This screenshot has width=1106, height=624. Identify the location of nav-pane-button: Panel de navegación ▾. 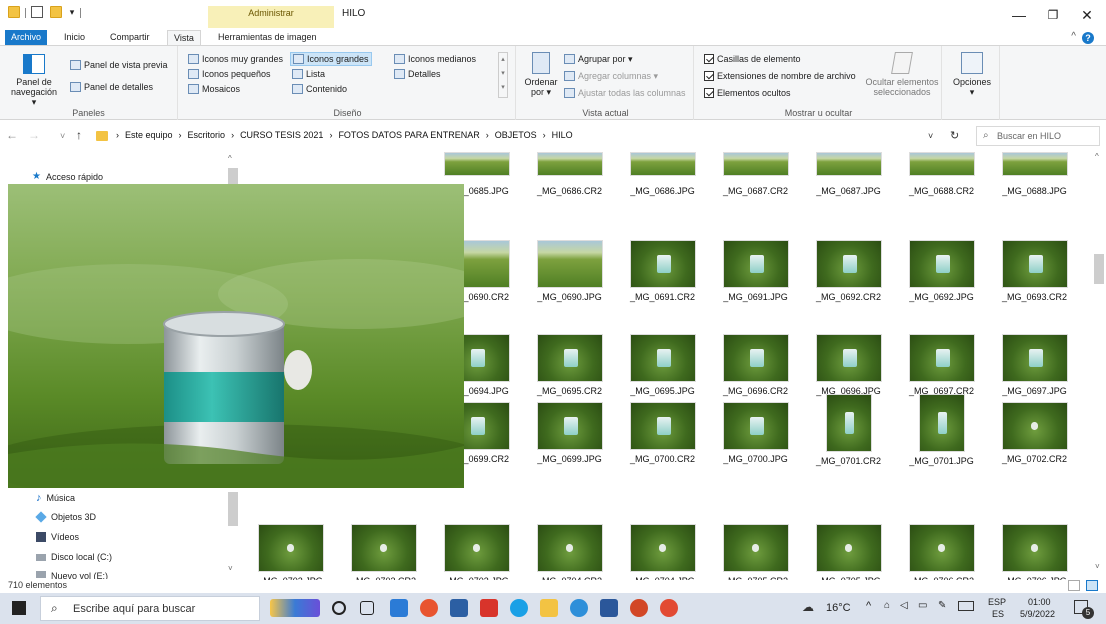
(34, 80).